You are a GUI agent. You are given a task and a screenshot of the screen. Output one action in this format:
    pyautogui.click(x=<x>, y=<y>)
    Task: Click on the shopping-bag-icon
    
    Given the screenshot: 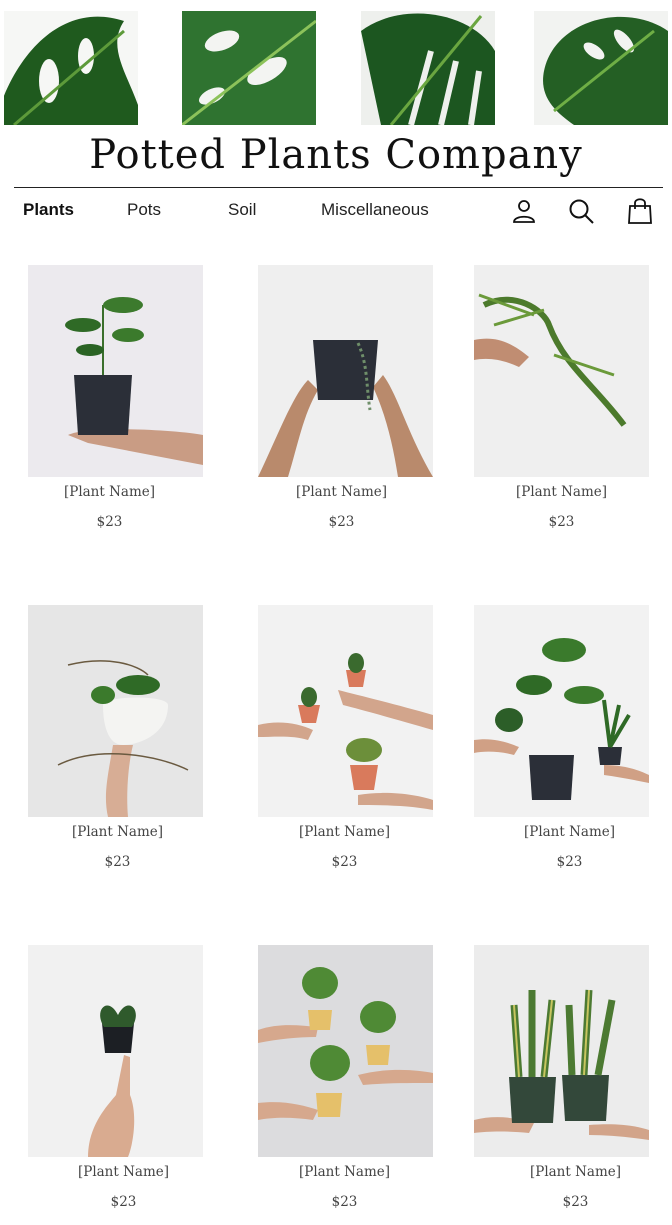 What is the action you would take?
    pyautogui.click(x=640, y=211)
    